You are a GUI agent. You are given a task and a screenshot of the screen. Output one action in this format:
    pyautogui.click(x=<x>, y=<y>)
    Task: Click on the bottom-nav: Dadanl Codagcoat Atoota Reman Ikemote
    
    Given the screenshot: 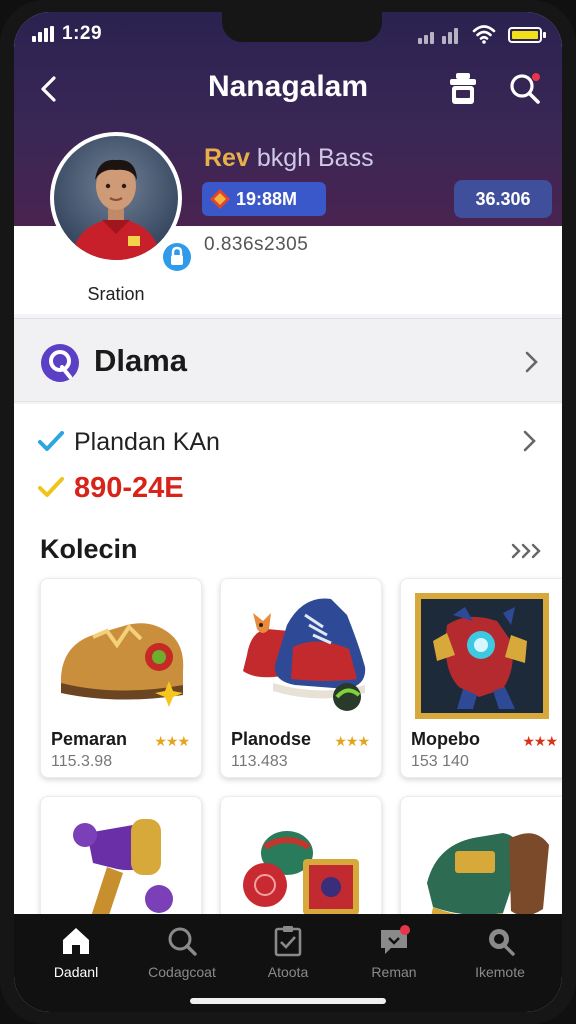 What is the action you would take?
    pyautogui.click(x=288, y=963)
    